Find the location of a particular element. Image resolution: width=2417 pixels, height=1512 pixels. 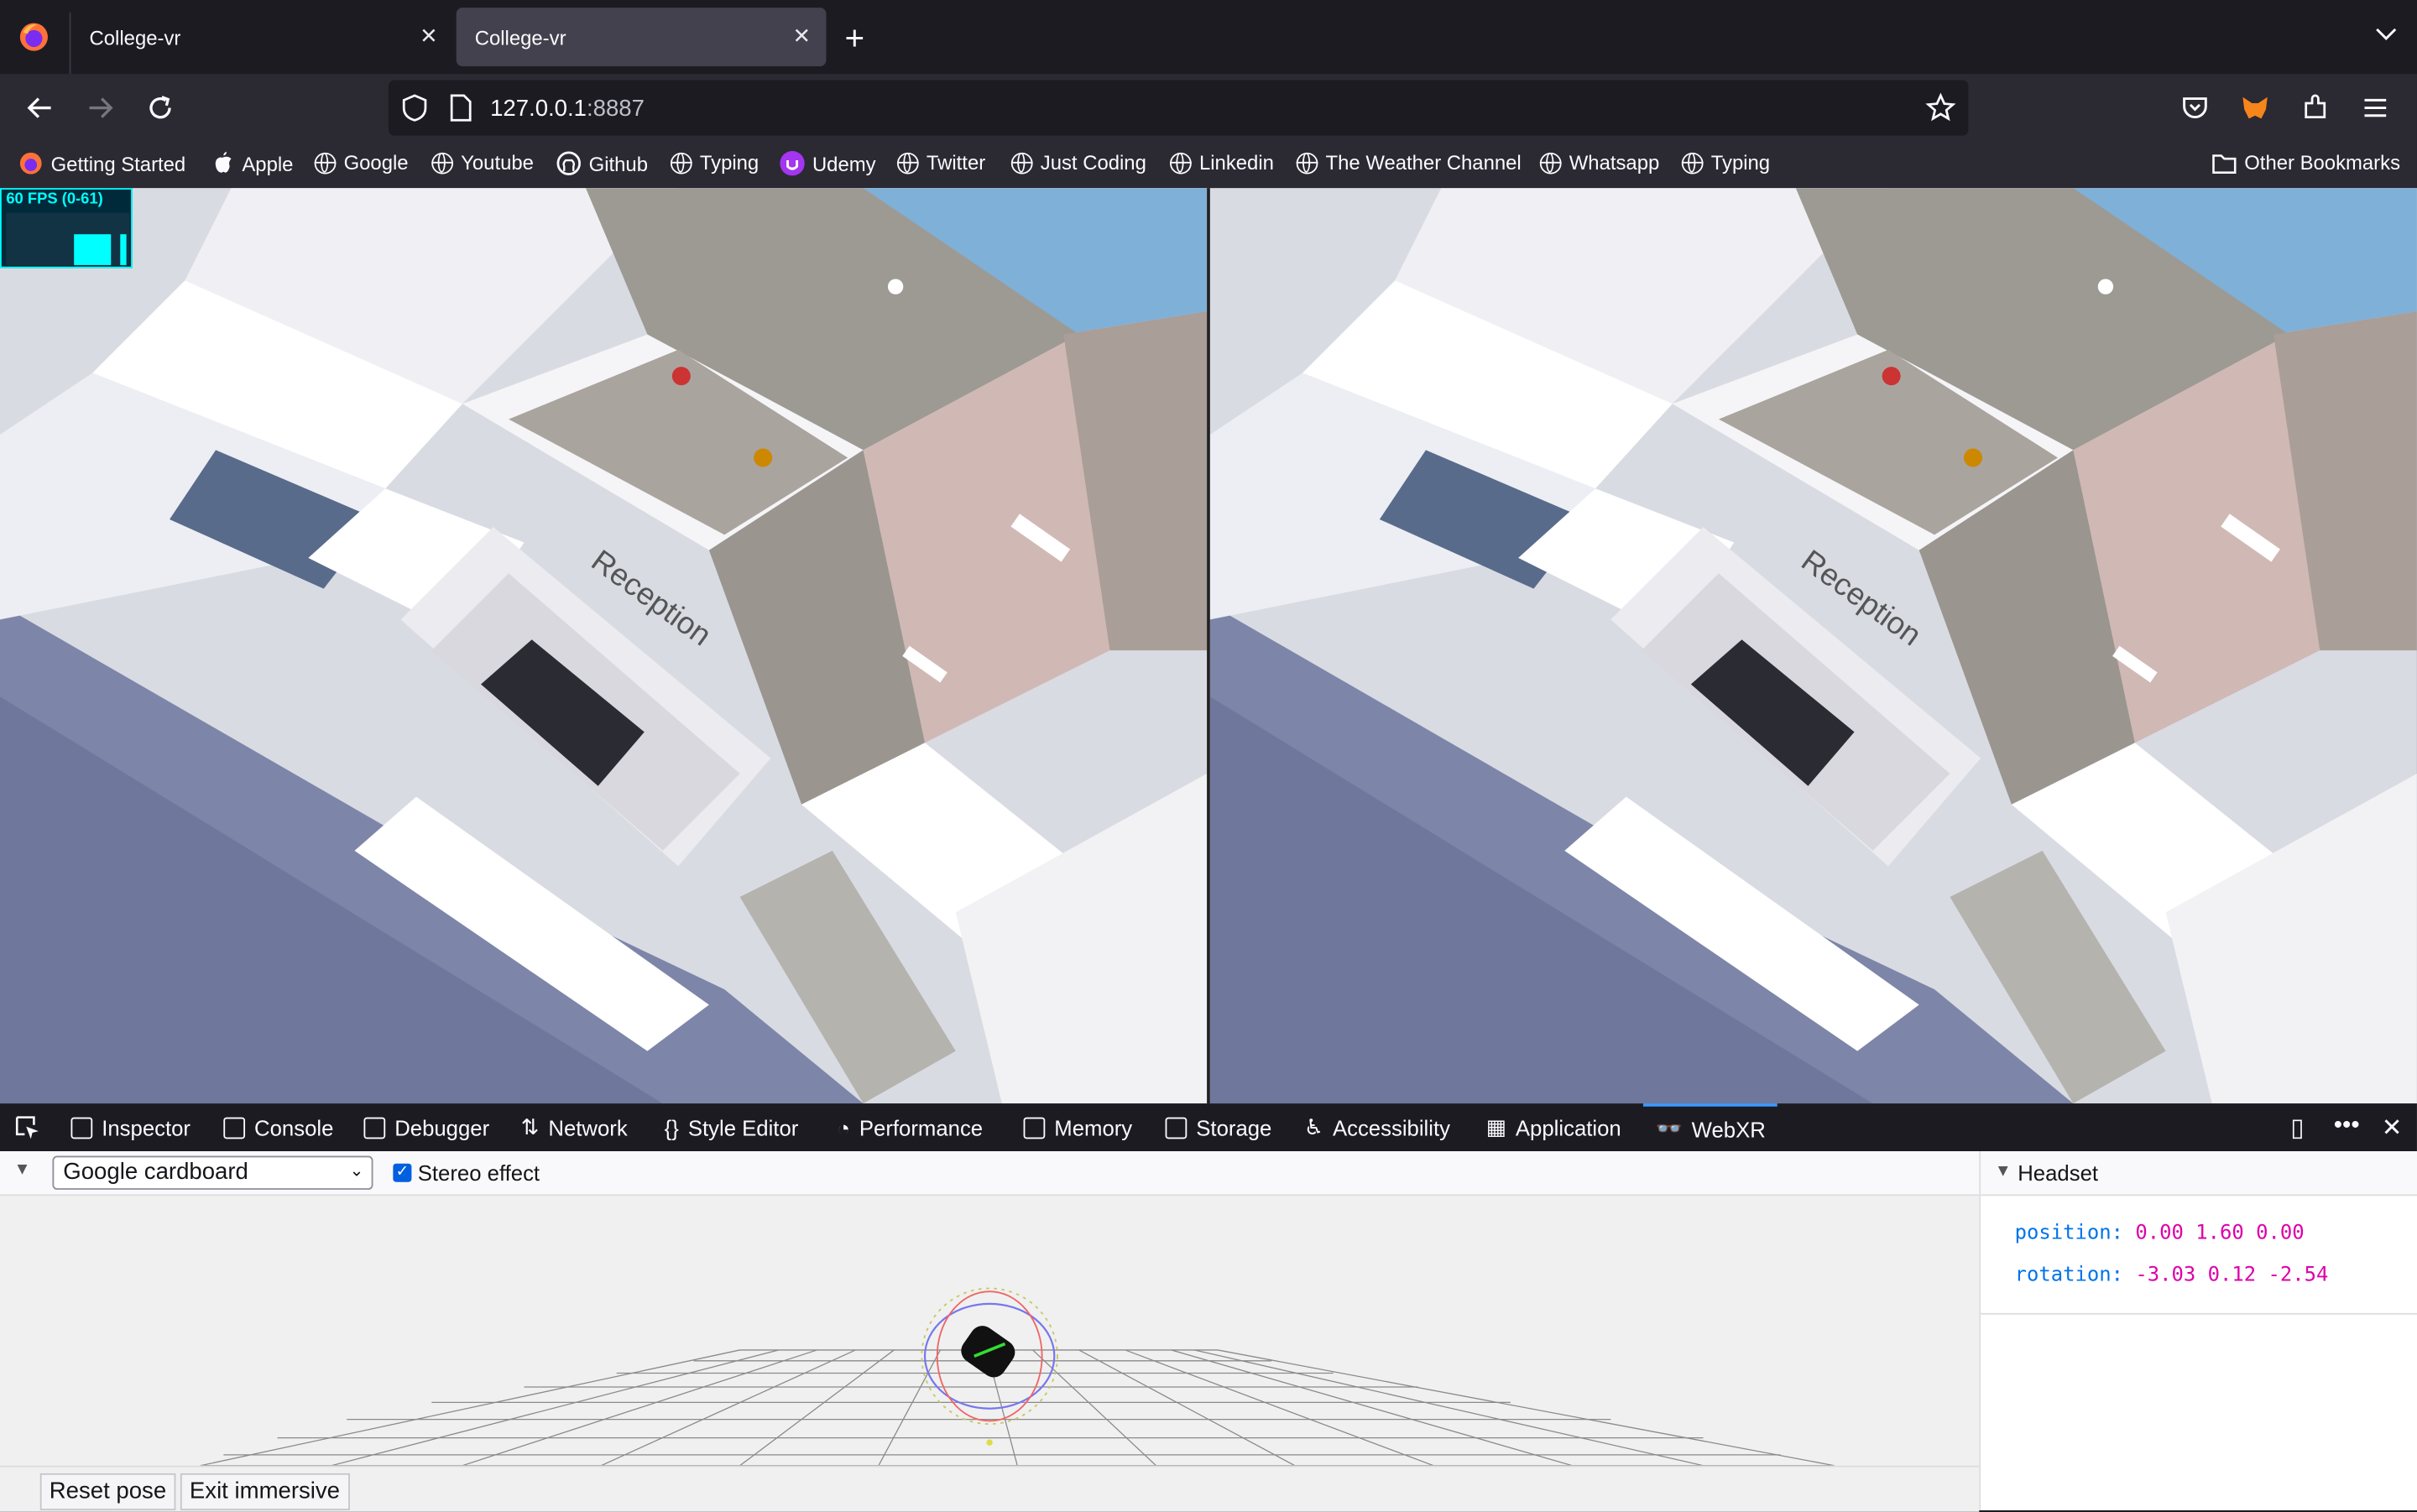

device-select: Google cardboard ⌄ is located at coordinates (212, 1173).